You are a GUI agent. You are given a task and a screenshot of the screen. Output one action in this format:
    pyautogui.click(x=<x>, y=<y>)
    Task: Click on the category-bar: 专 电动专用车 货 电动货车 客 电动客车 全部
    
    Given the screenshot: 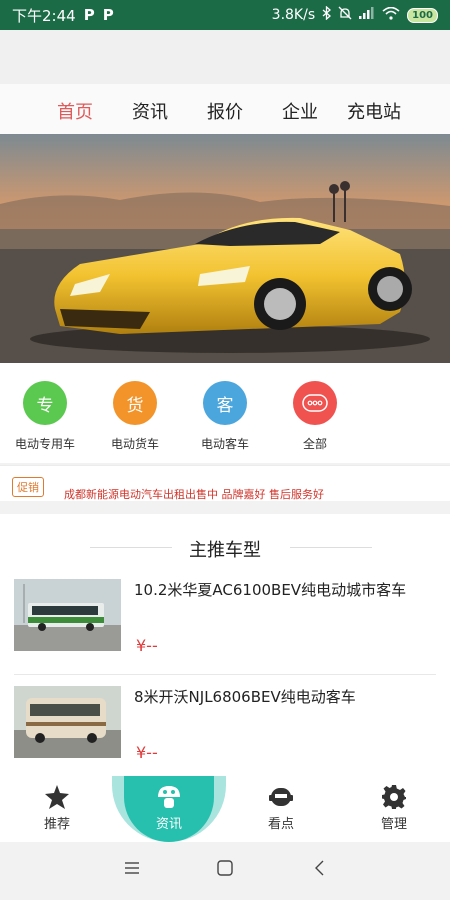 What is the action you would take?
    pyautogui.click(x=225, y=413)
    